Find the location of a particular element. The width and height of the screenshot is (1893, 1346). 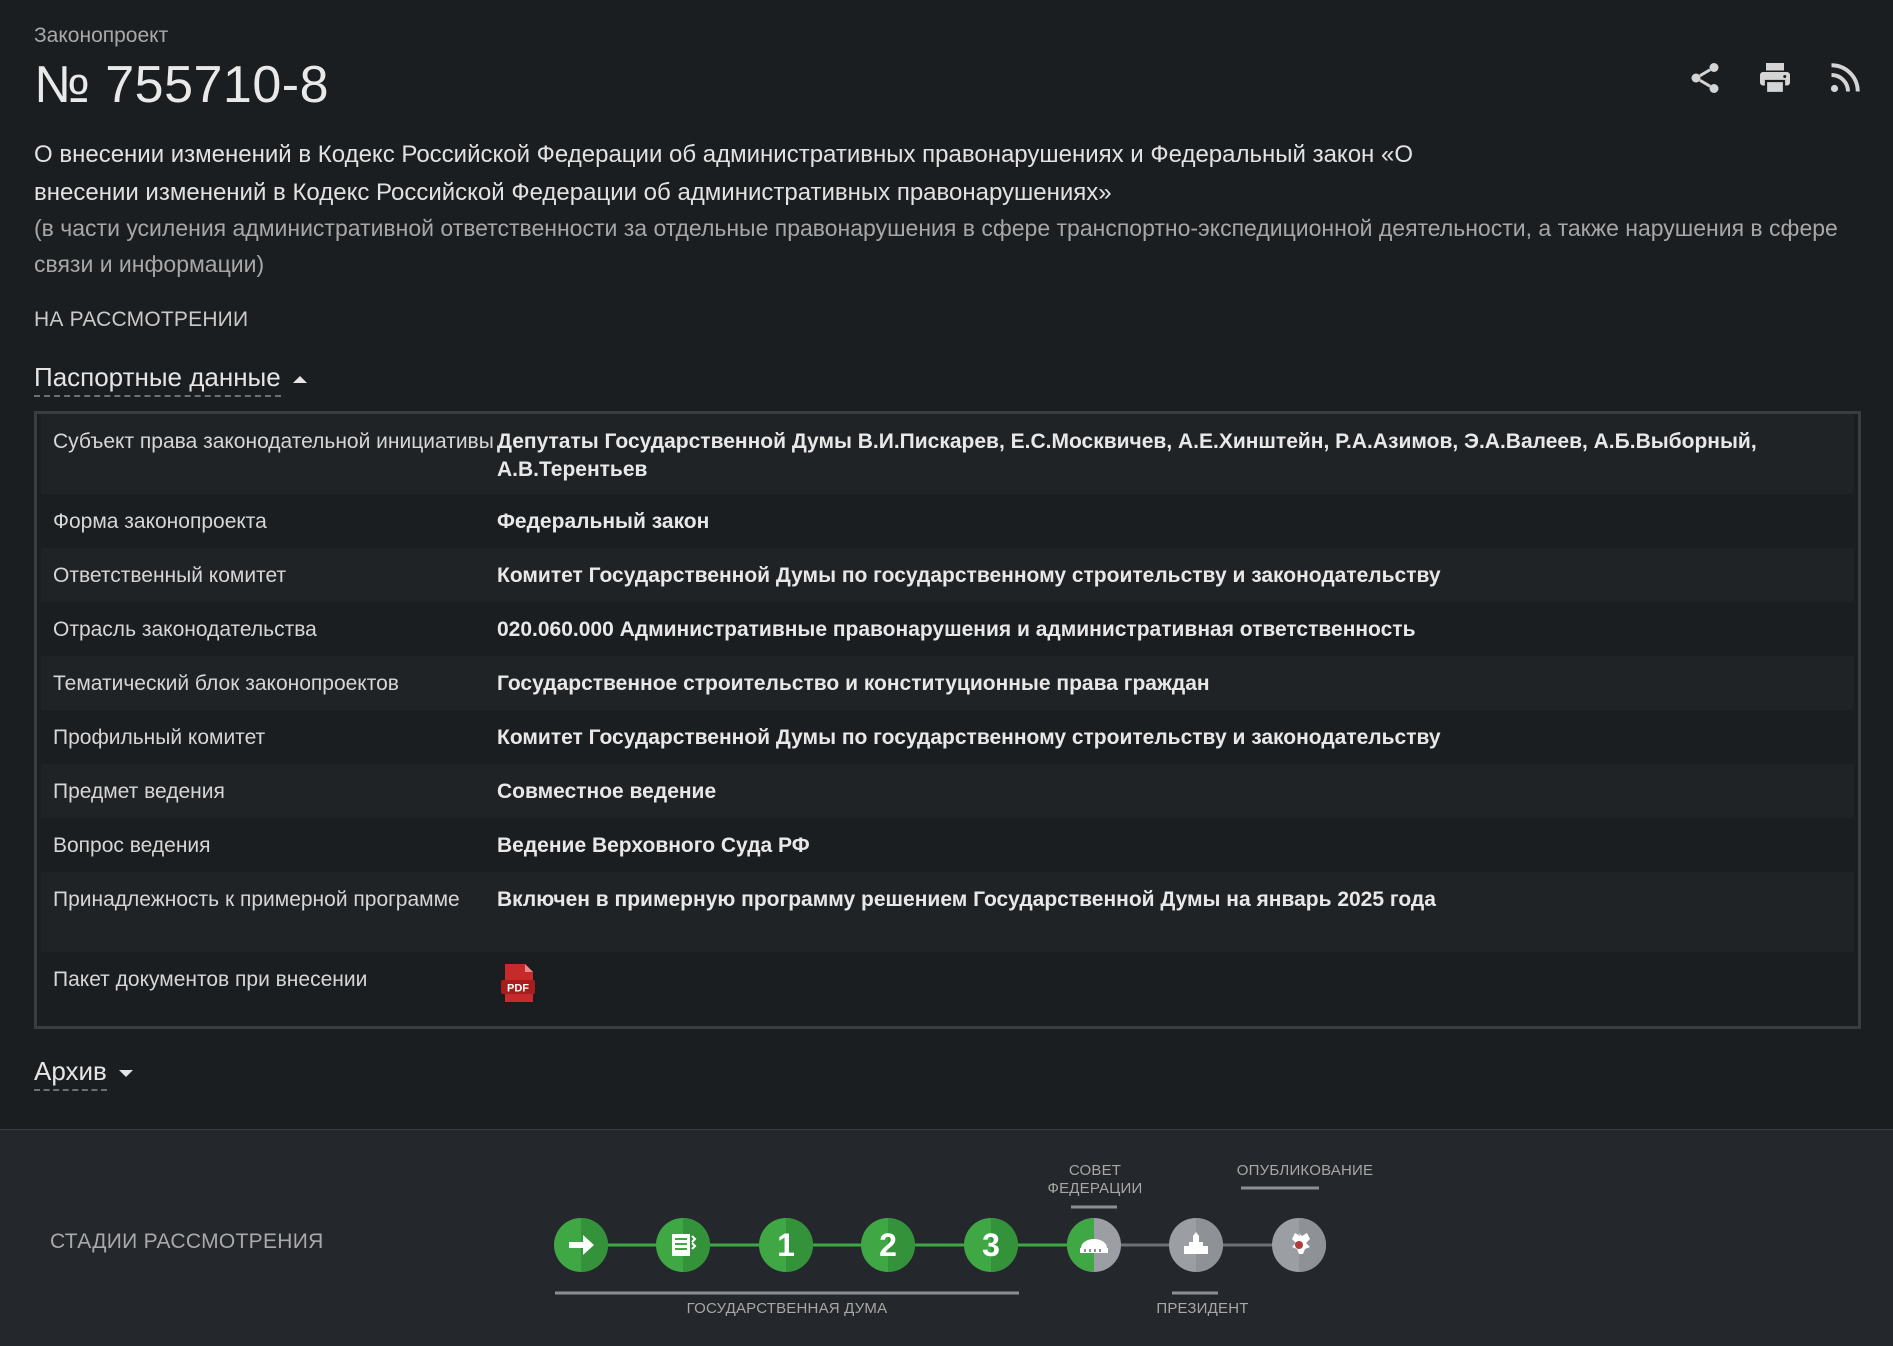

pdf-label: PDF is located at coordinates (518, 989).